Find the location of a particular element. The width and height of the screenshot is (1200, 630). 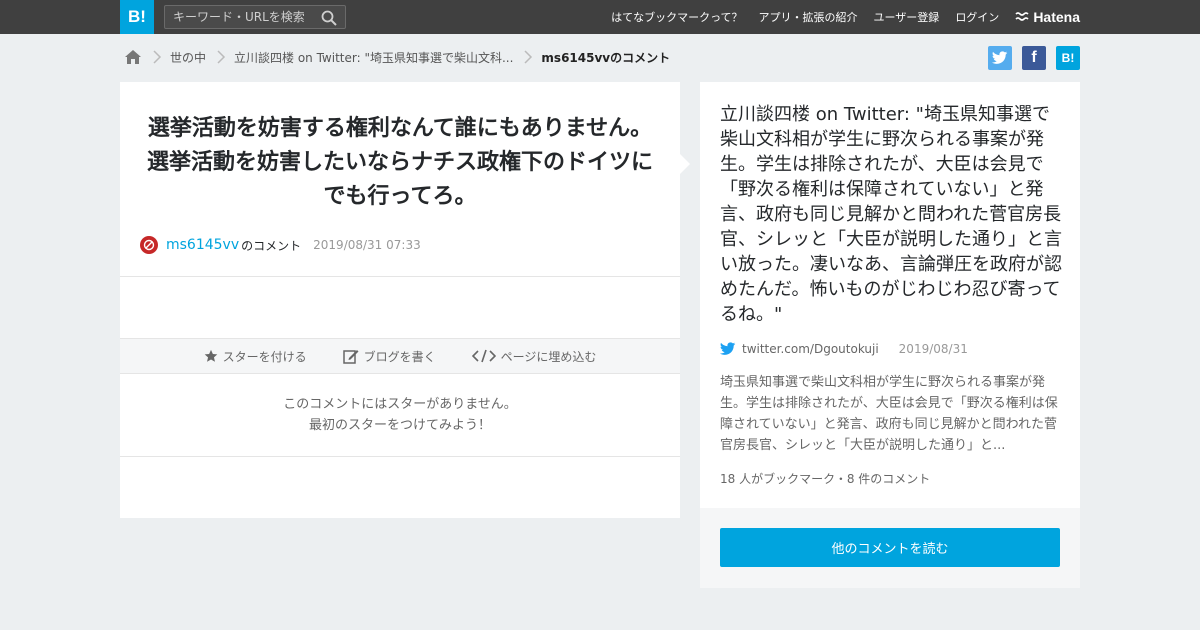

edit-icon is located at coordinates (350, 356).